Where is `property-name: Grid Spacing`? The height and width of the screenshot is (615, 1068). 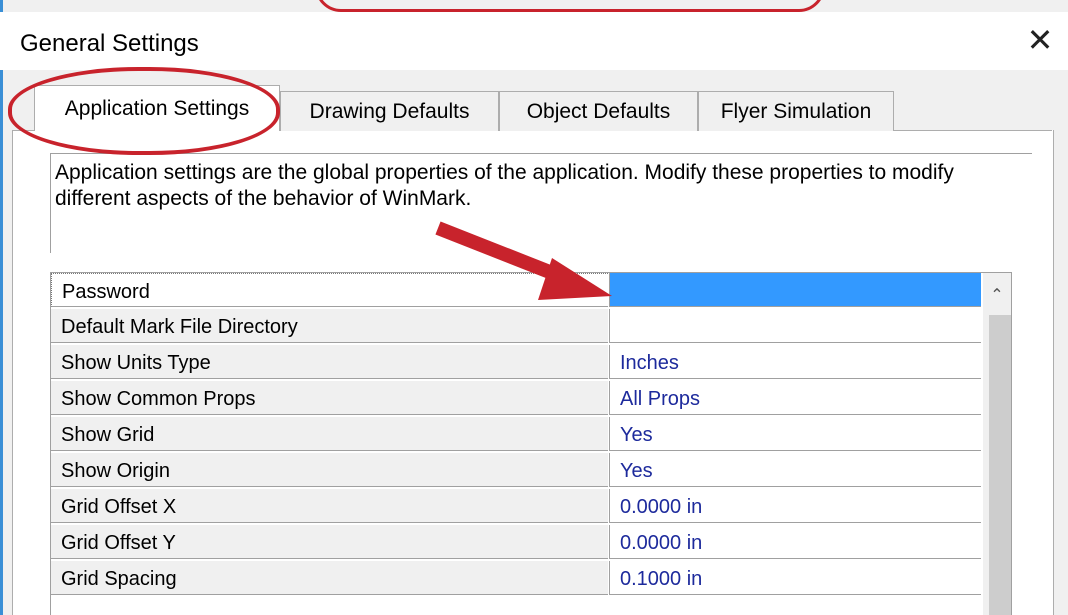 property-name: Grid Spacing is located at coordinates (329, 578).